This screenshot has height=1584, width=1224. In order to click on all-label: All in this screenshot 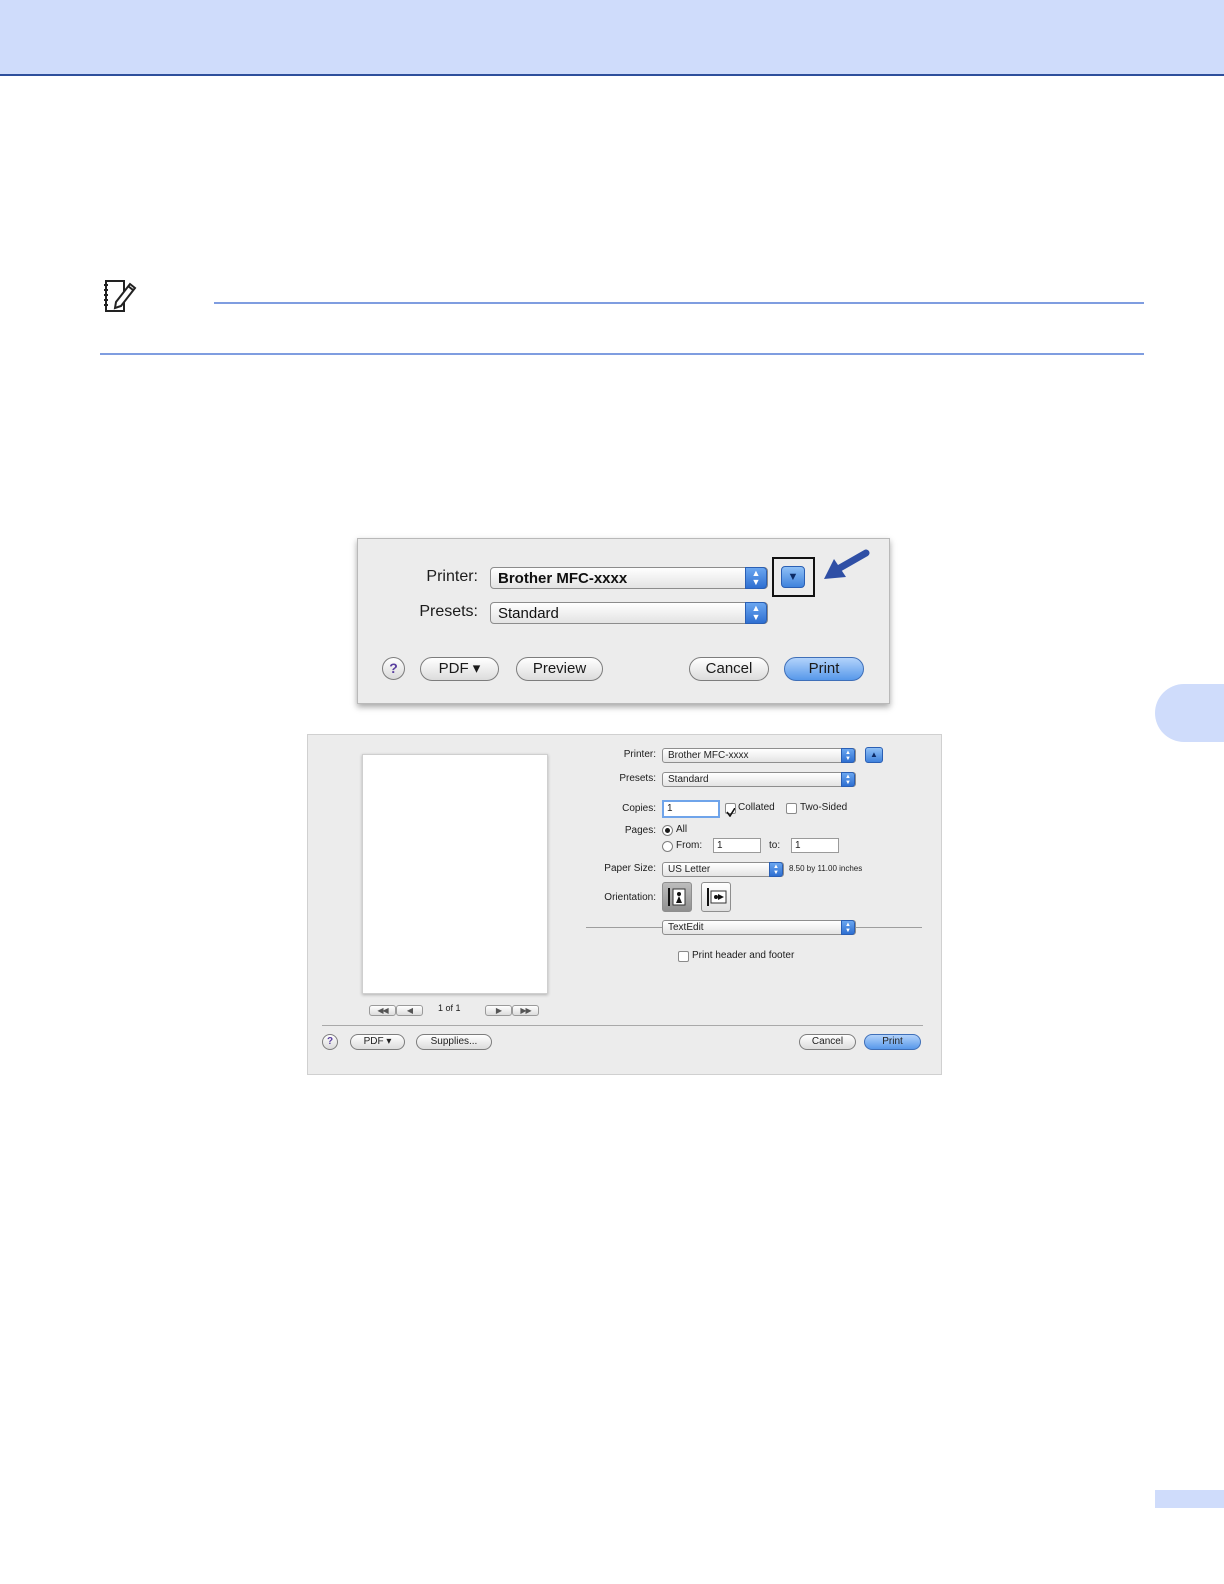, I will do `click(682, 829)`.